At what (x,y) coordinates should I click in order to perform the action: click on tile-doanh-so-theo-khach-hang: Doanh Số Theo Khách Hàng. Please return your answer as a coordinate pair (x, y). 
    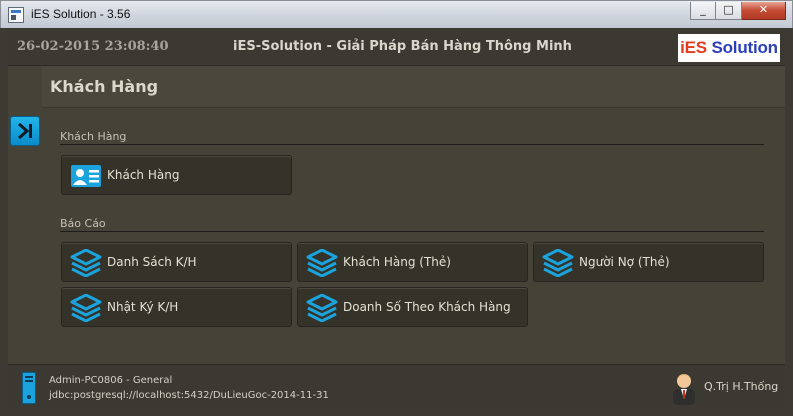
    Looking at the image, I should click on (412, 307).